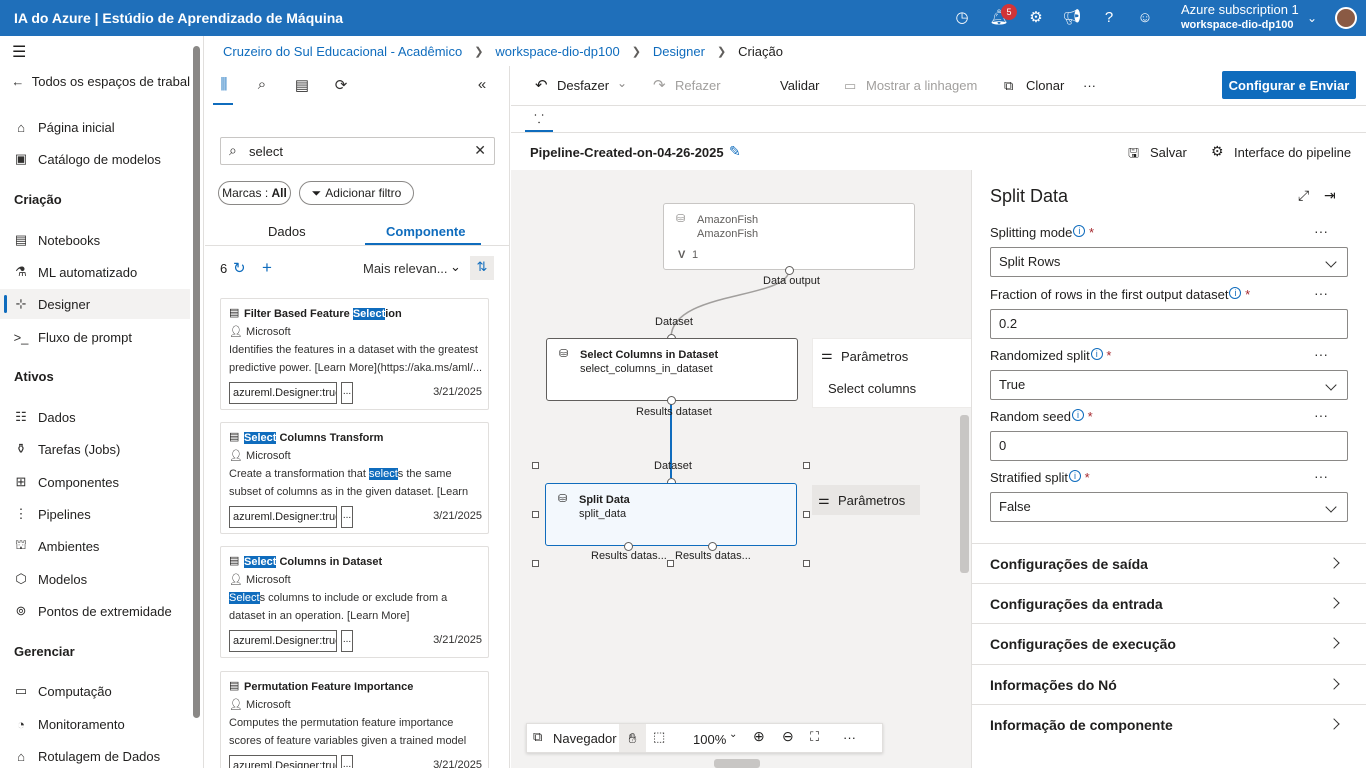  Describe the element at coordinates (1145, 18) in the screenshot. I see `smiley-icon: ☺` at that location.